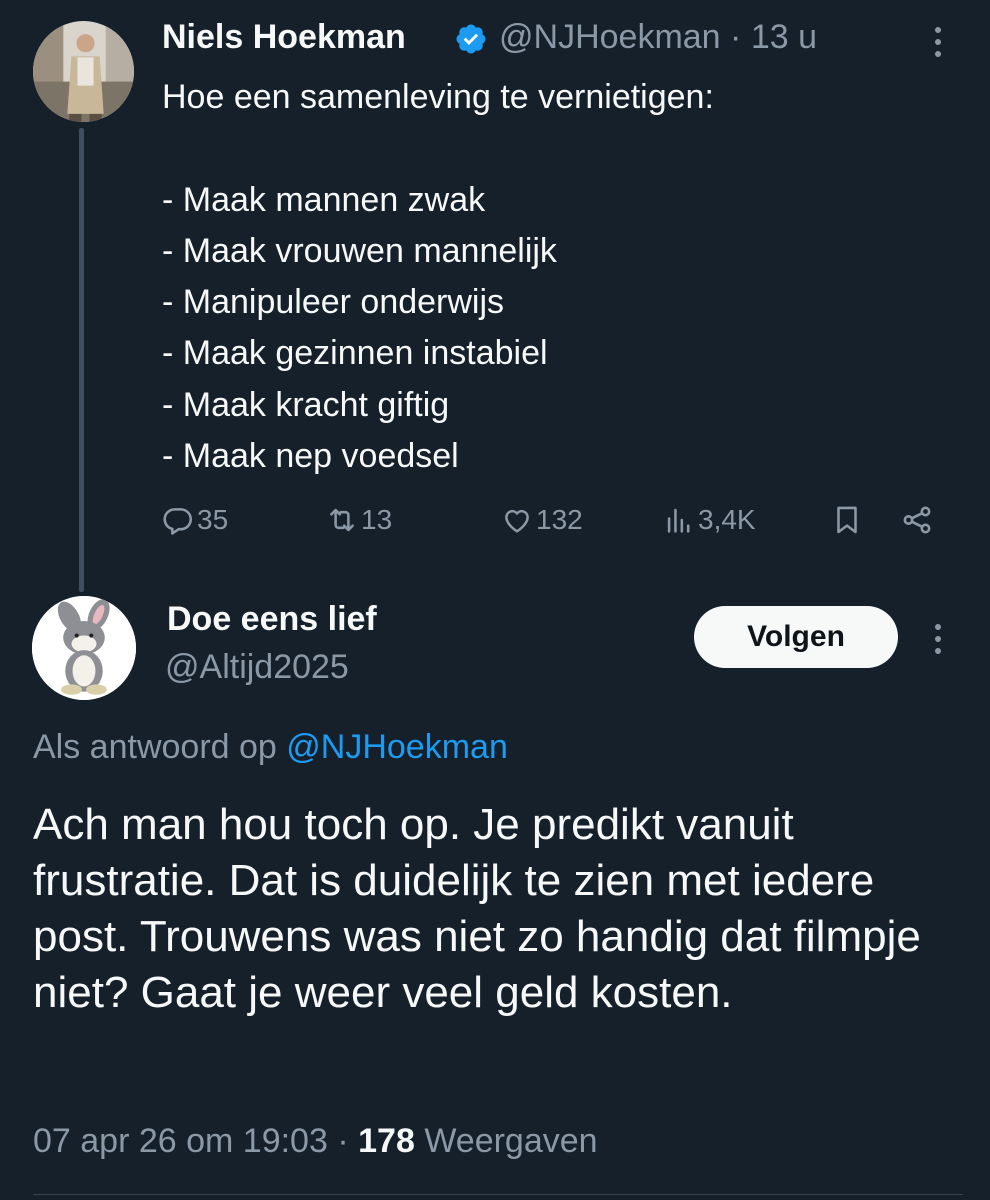  I want to click on reply-to-prefix: Als antwoord op, so click(155, 747).